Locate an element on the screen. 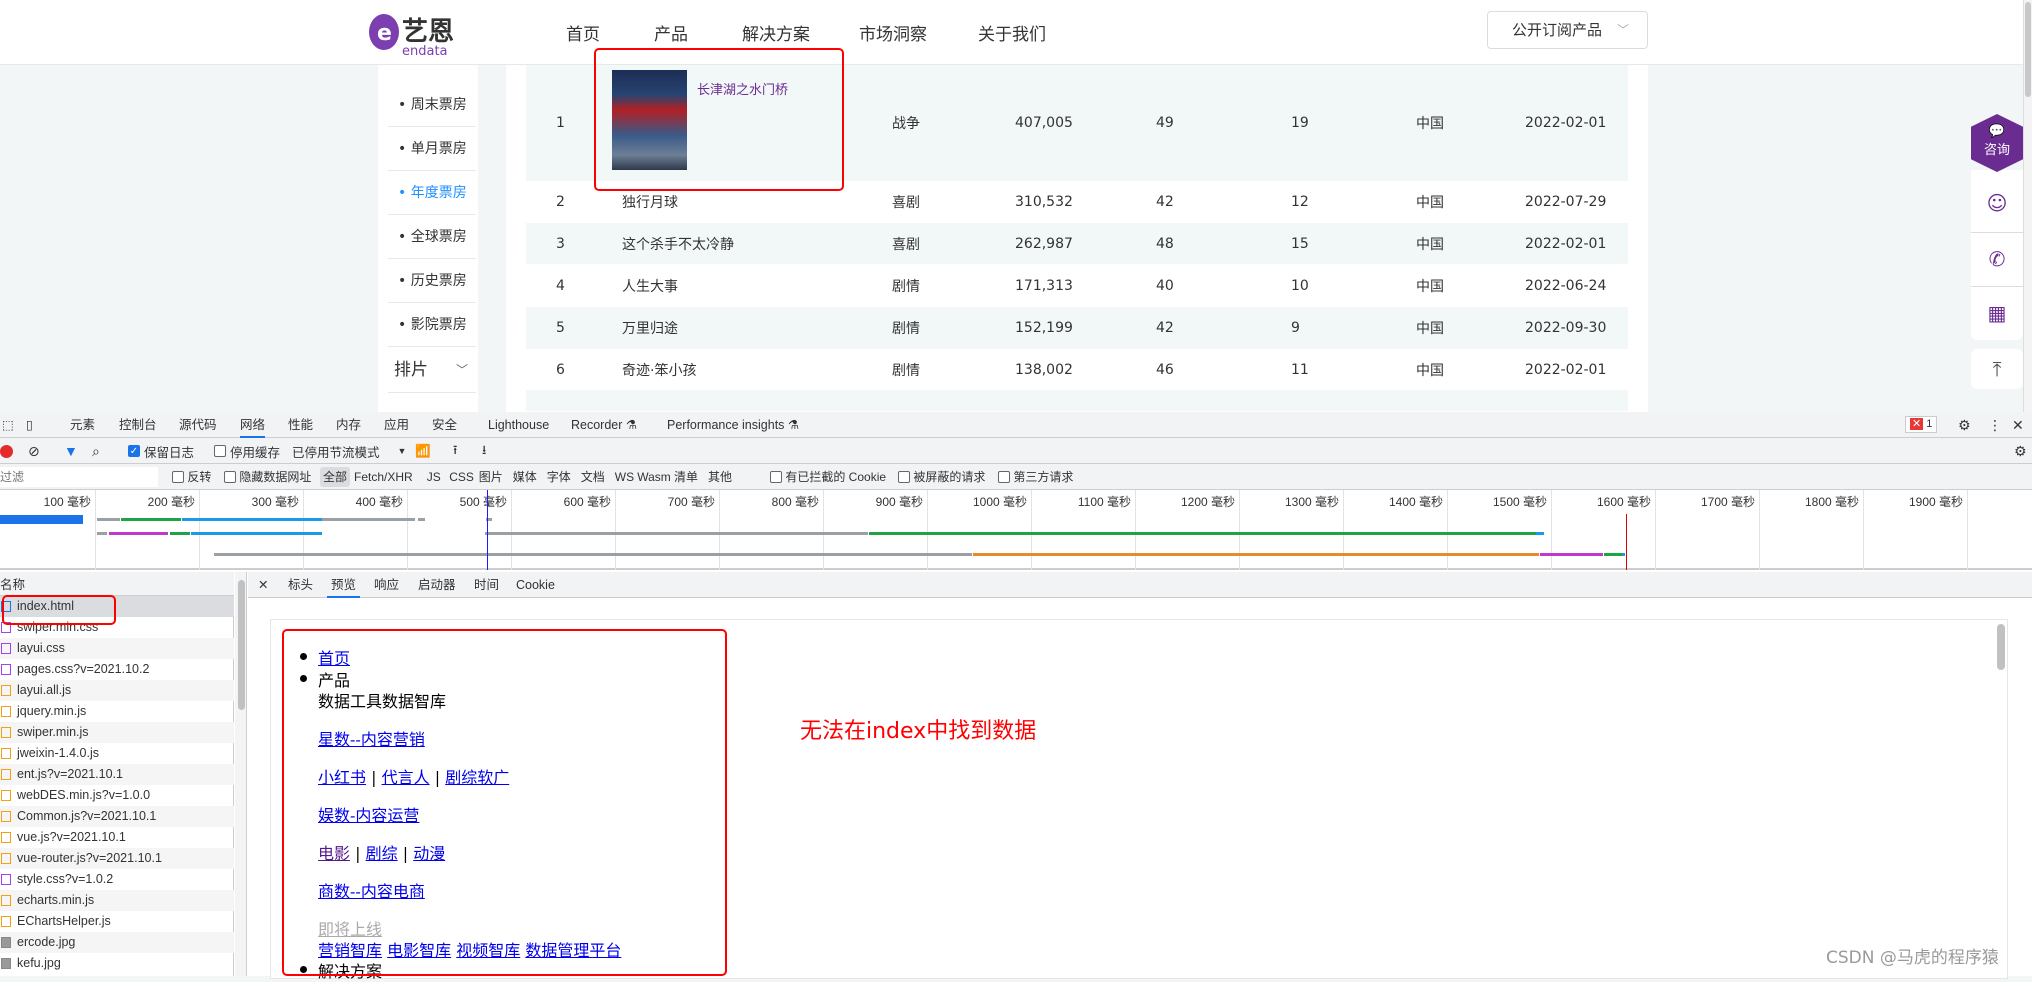  sidebar-item: • 历史票房 is located at coordinates (432, 281).